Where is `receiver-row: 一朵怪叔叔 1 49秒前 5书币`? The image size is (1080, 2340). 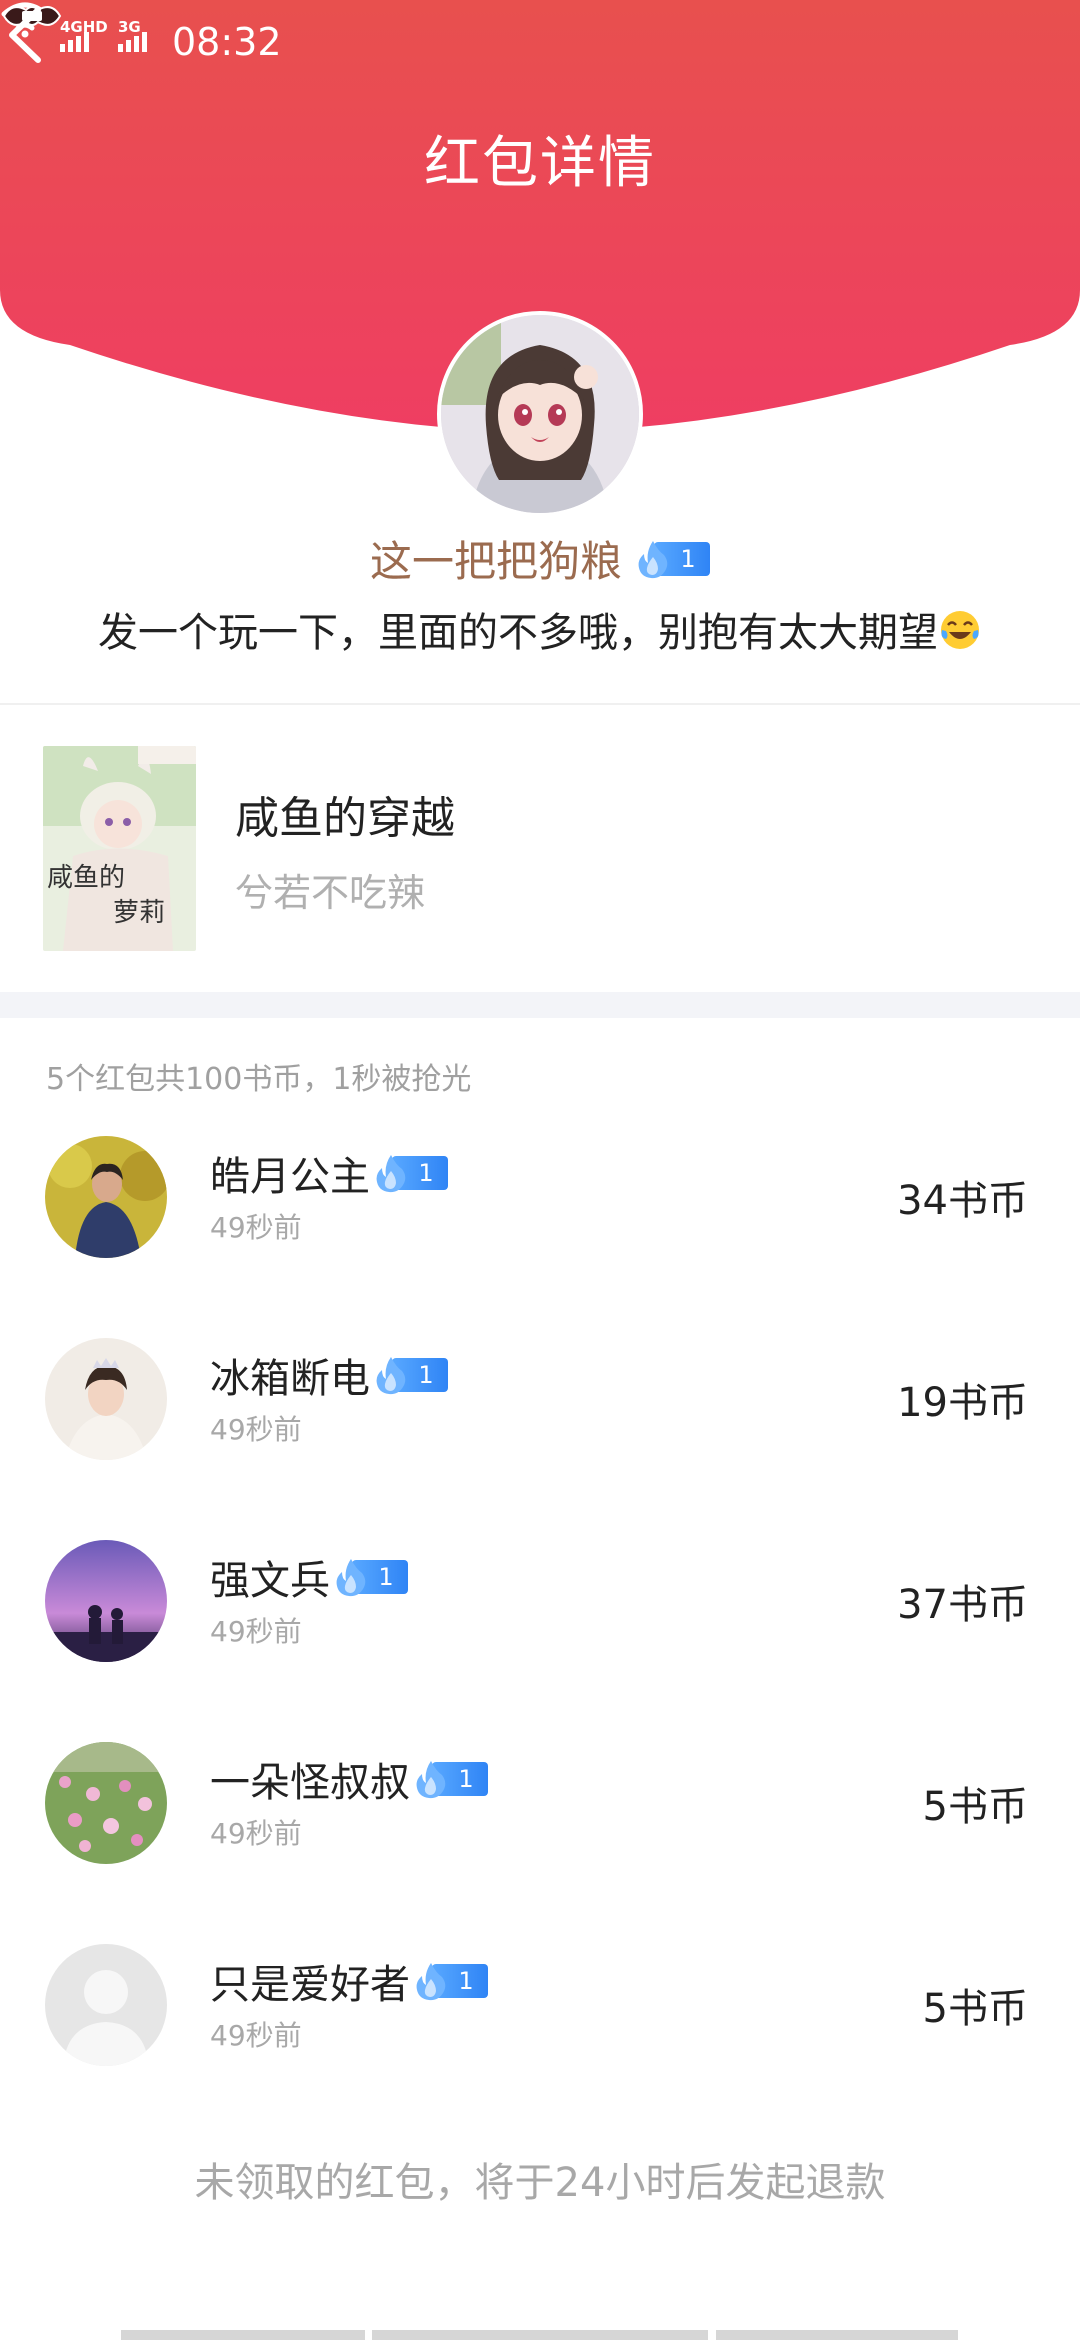 receiver-row: 一朵怪叔叔 1 49秒前 5书币 is located at coordinates (540, 1842).